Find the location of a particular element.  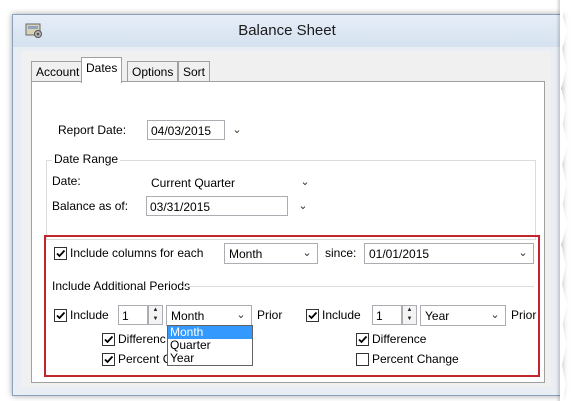

report-date-label: Report Date: is located at coordinates (92, 130).